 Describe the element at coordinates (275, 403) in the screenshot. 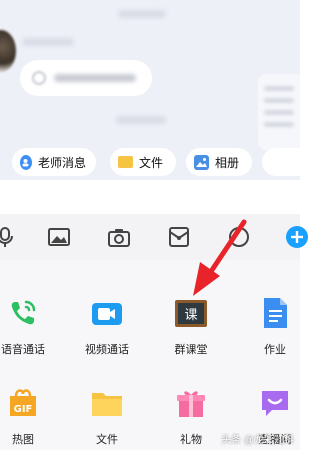

I see `chat-bubble-icon` at that location.